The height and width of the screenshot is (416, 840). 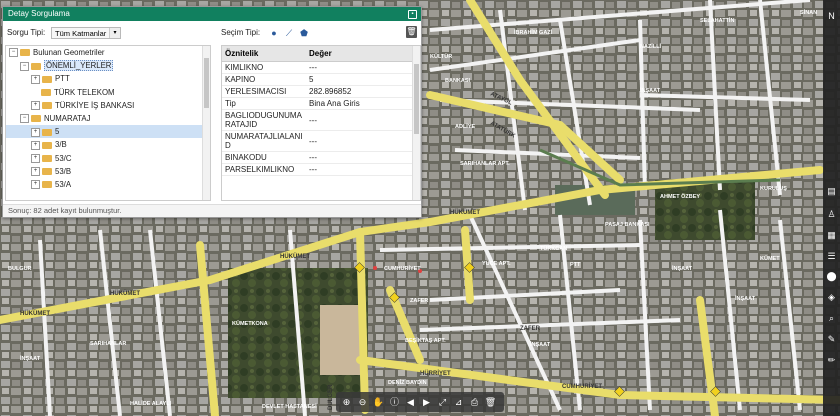 I want to click on attribute-scrollbar, so click(x=416, y=123).